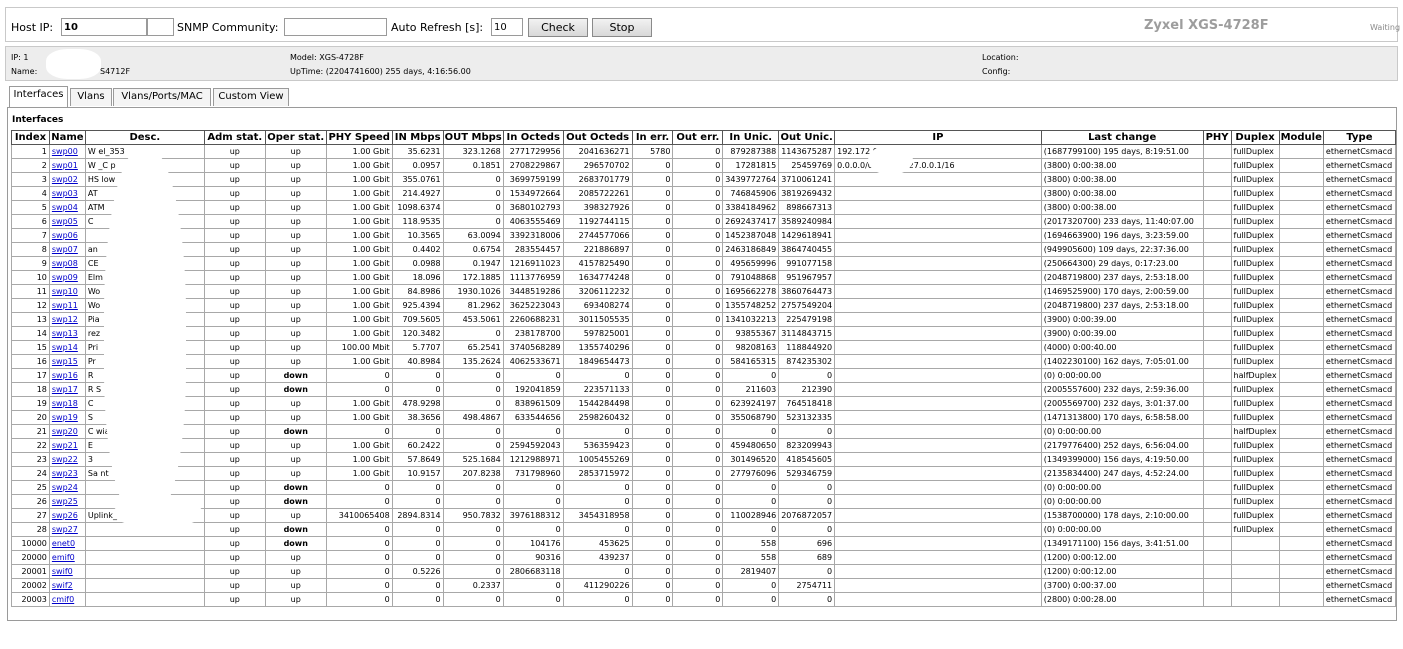 The height and width of the screenshot is (649, 1403). Describe the element at coordinates (65, 459) in the screenshot. I see `interface-link: swp22` at that location.